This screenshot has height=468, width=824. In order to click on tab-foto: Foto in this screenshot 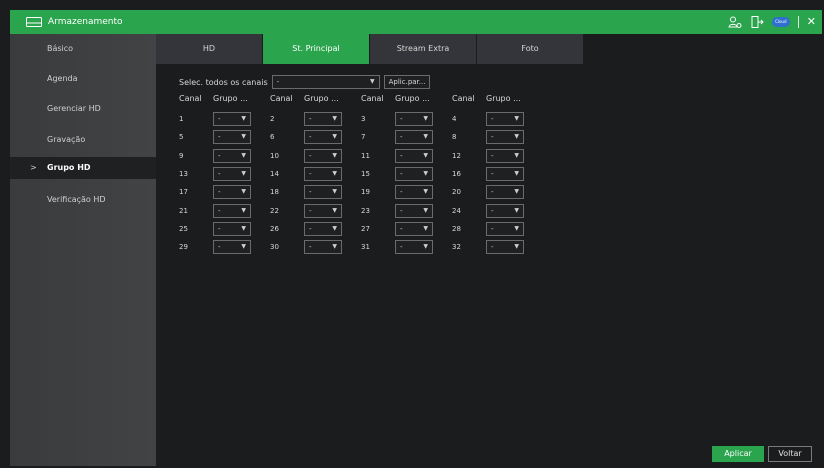, I will do `click(530, 49)`.